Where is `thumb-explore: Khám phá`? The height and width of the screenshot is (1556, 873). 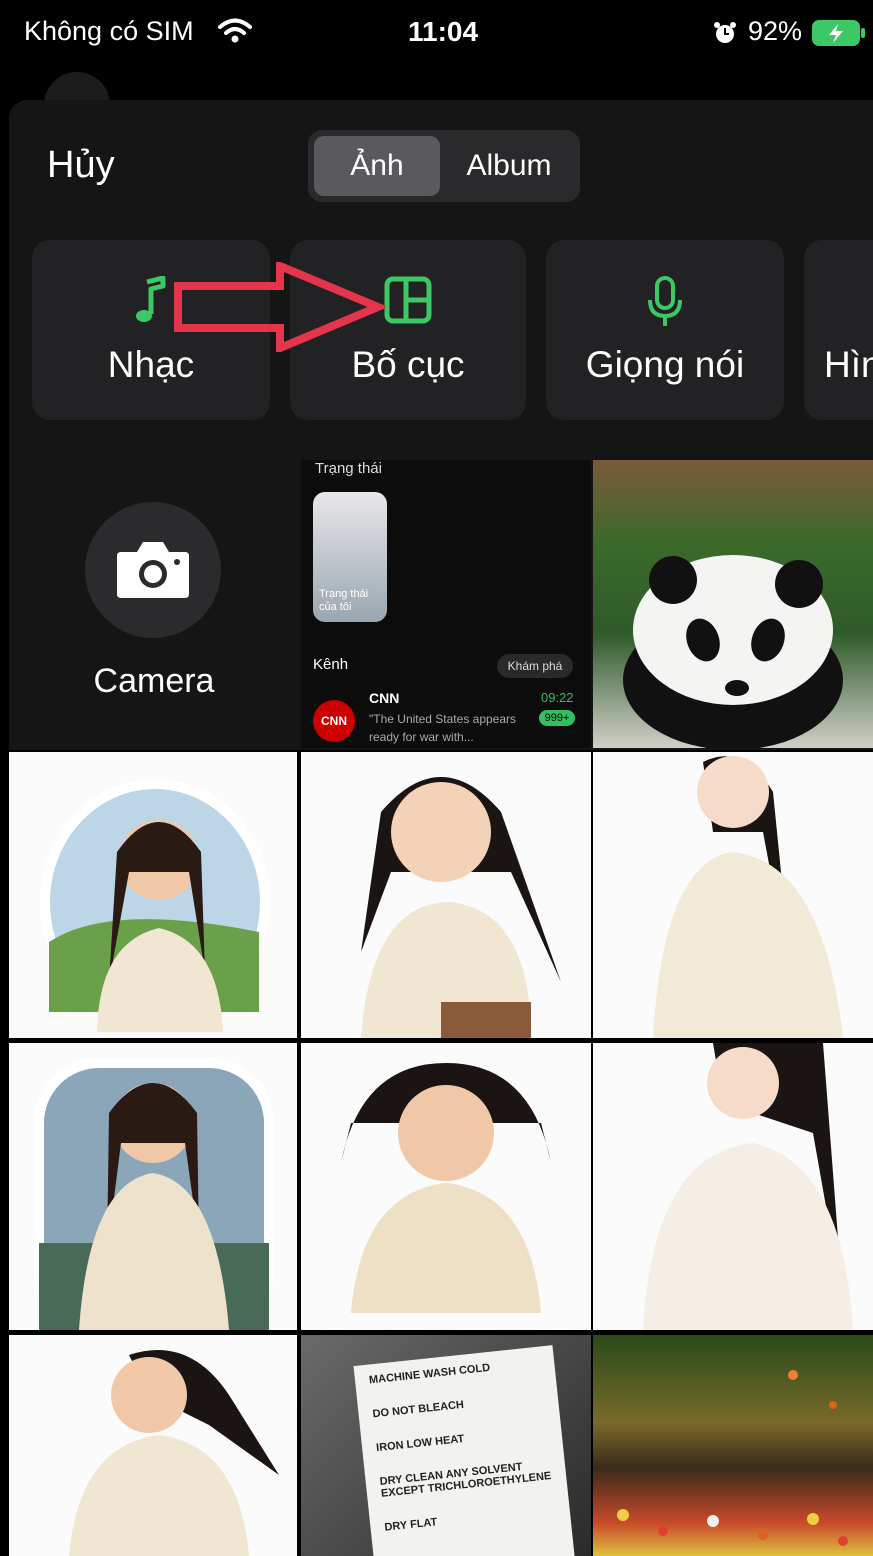
thumb-explore: Khám phá is located at coordinates (535, 666).